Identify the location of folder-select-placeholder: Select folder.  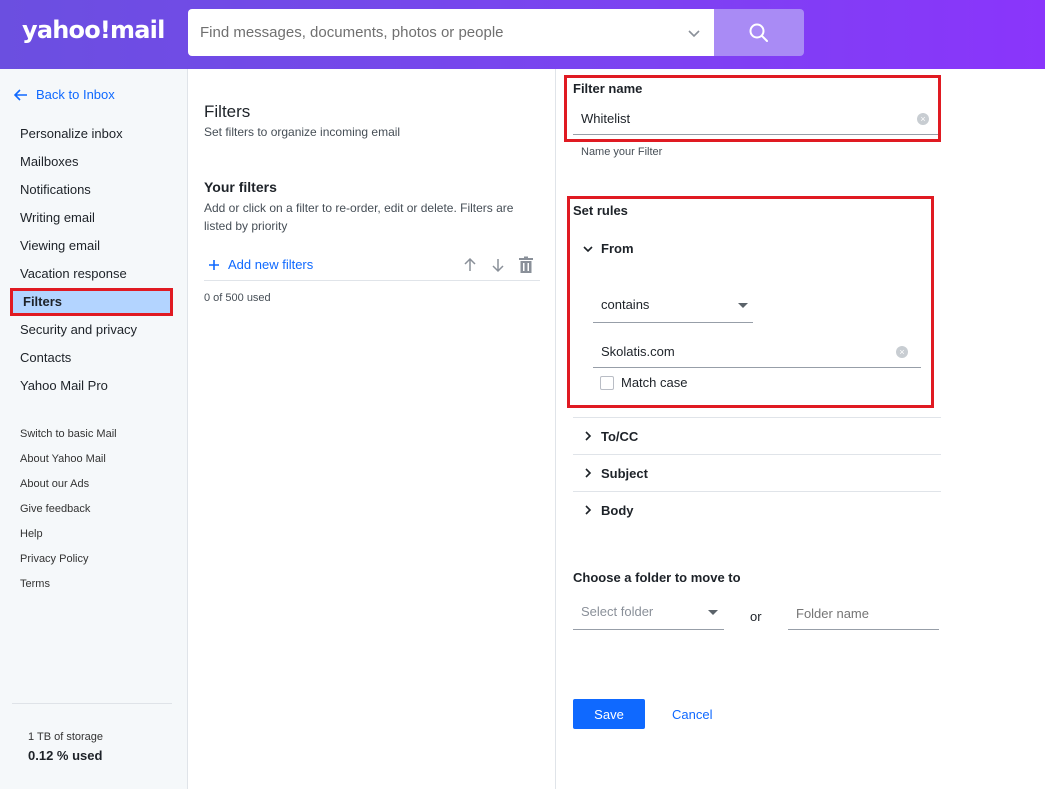
(617, 611).